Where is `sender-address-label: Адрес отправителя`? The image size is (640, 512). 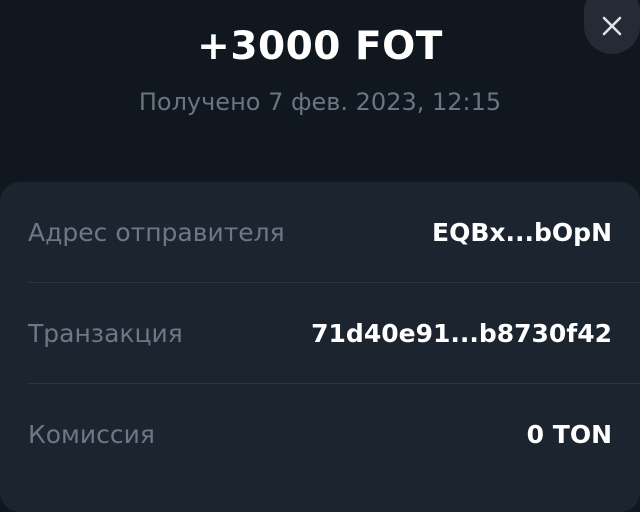 sender-address-label: Адрес отправителя is located at coordinates (156, 232).